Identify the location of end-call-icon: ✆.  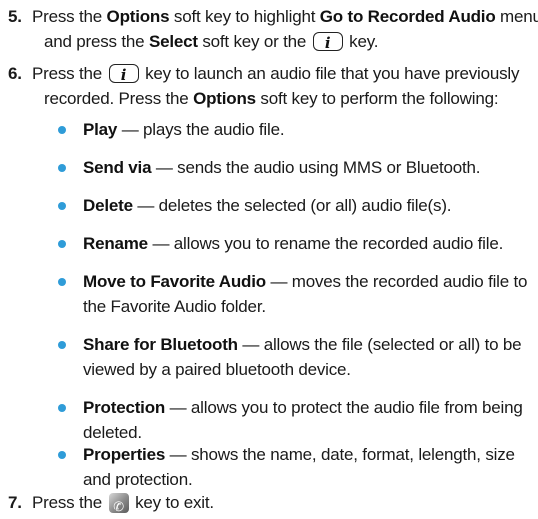
(118, 503).